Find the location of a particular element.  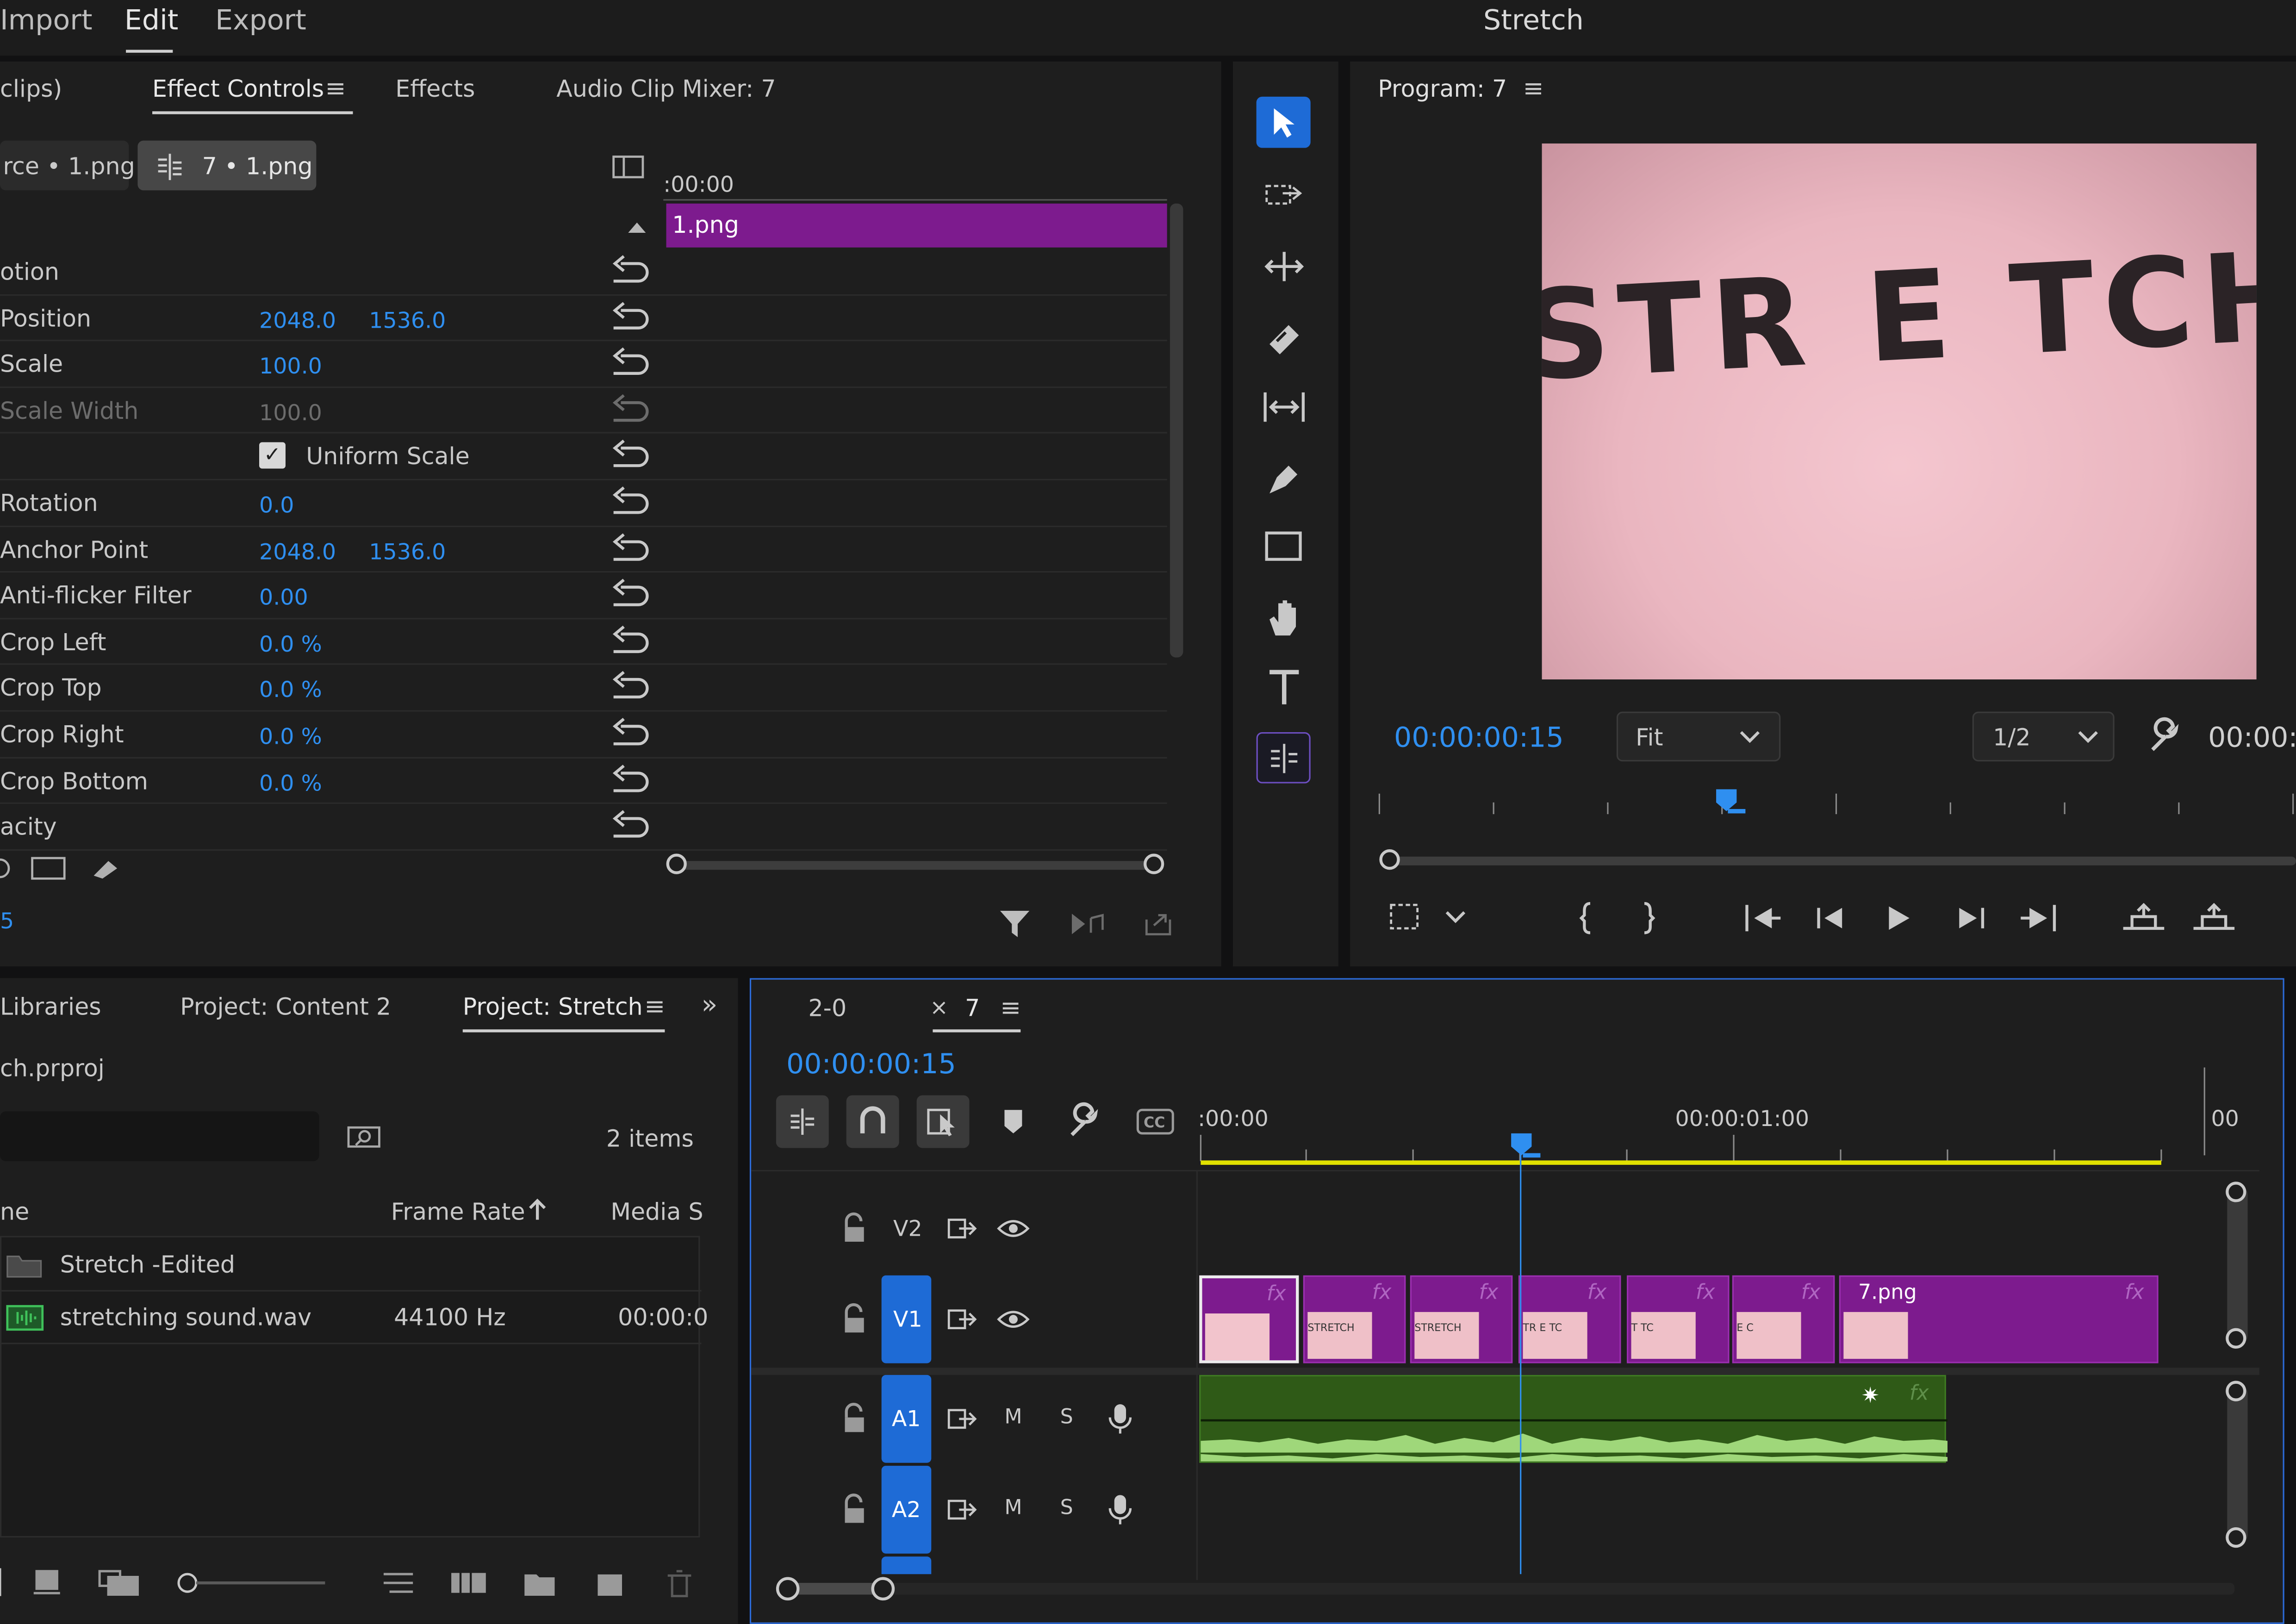

razor-tool-icon is located at coordinates (1284, 338).